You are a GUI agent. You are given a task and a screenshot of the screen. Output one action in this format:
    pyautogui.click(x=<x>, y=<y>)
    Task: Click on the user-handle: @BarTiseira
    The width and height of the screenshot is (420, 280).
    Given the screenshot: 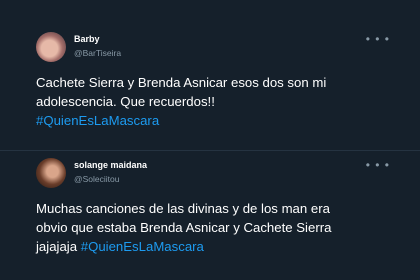 What is the action you would take?
    pyautogui.click(x=97, y=53)
    